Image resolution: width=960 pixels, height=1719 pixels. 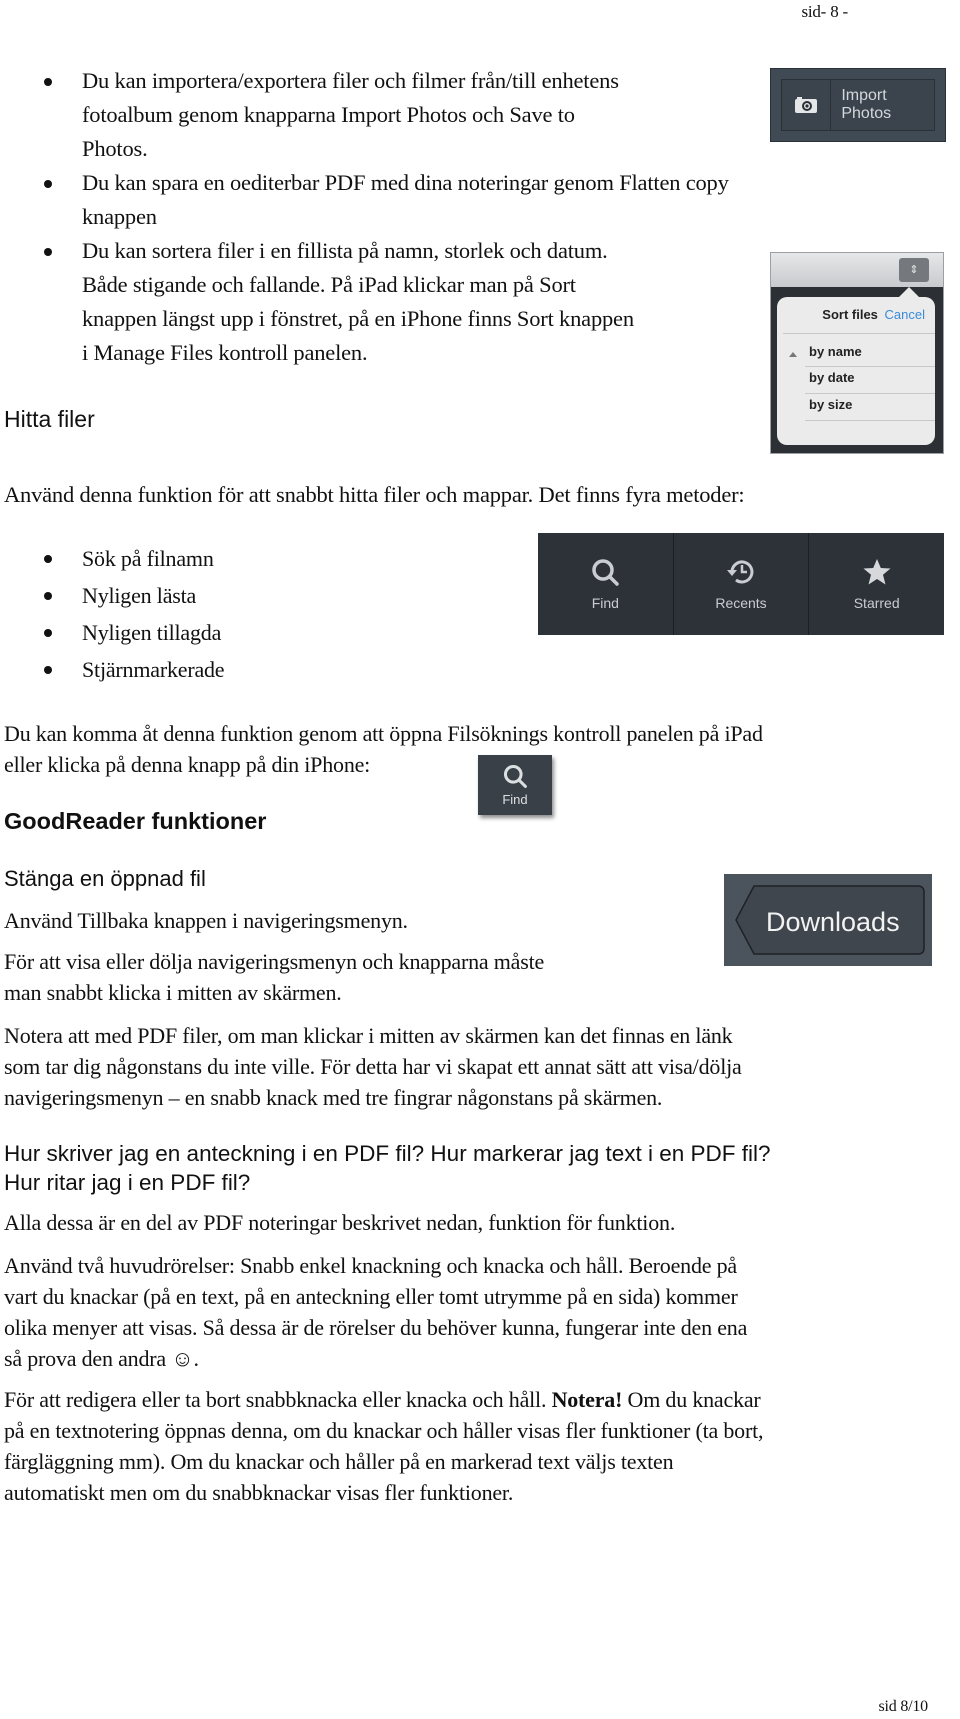 I want to click on recents-label: Recents, so click(x=741, y=603).